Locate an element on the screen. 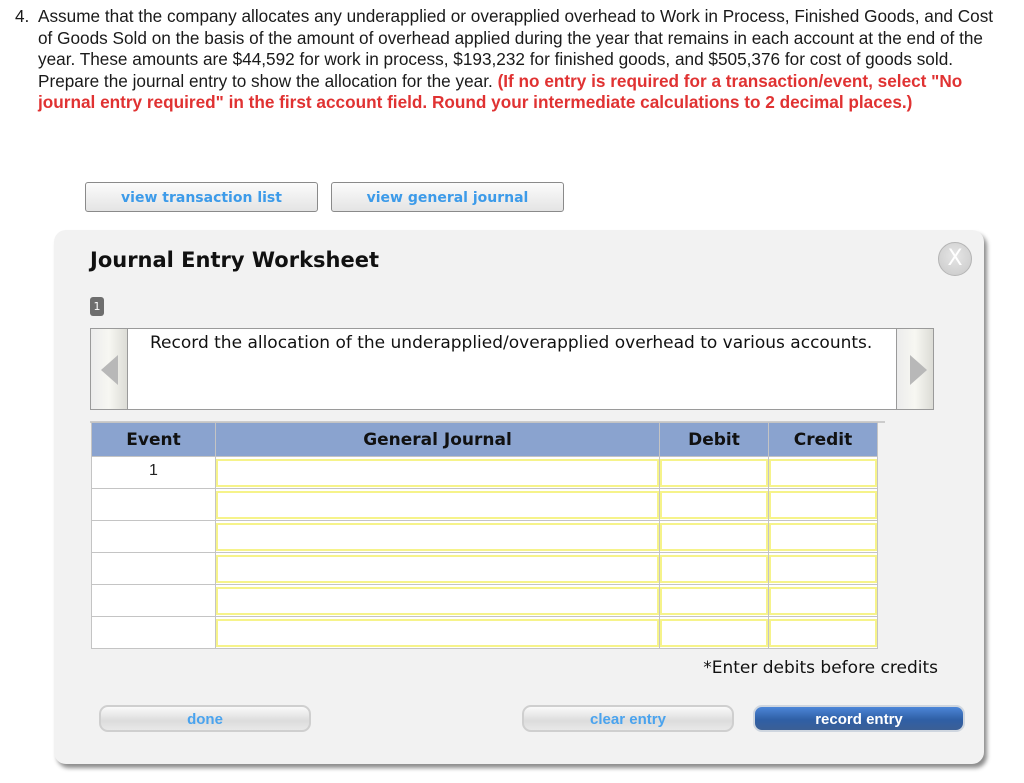 The height and width of the screenshot is (783, 1024). chevron-left-icon is located at coordinates (109, 370).